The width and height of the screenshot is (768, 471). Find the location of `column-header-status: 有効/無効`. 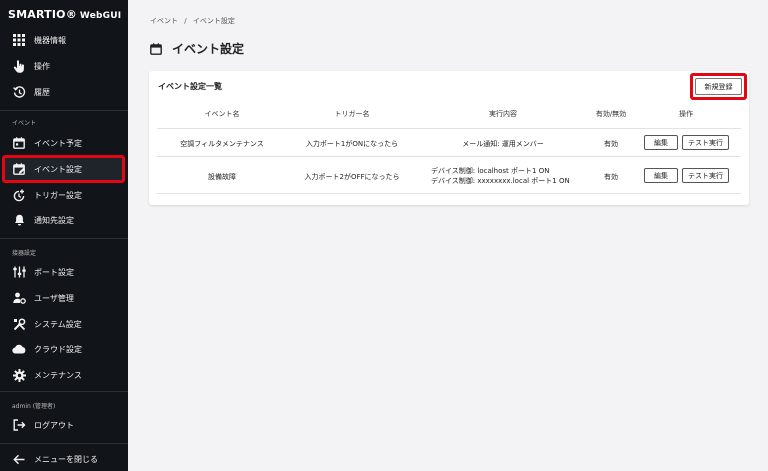

column-header-status: 有効/無効 is located at coordinates (611, 114).